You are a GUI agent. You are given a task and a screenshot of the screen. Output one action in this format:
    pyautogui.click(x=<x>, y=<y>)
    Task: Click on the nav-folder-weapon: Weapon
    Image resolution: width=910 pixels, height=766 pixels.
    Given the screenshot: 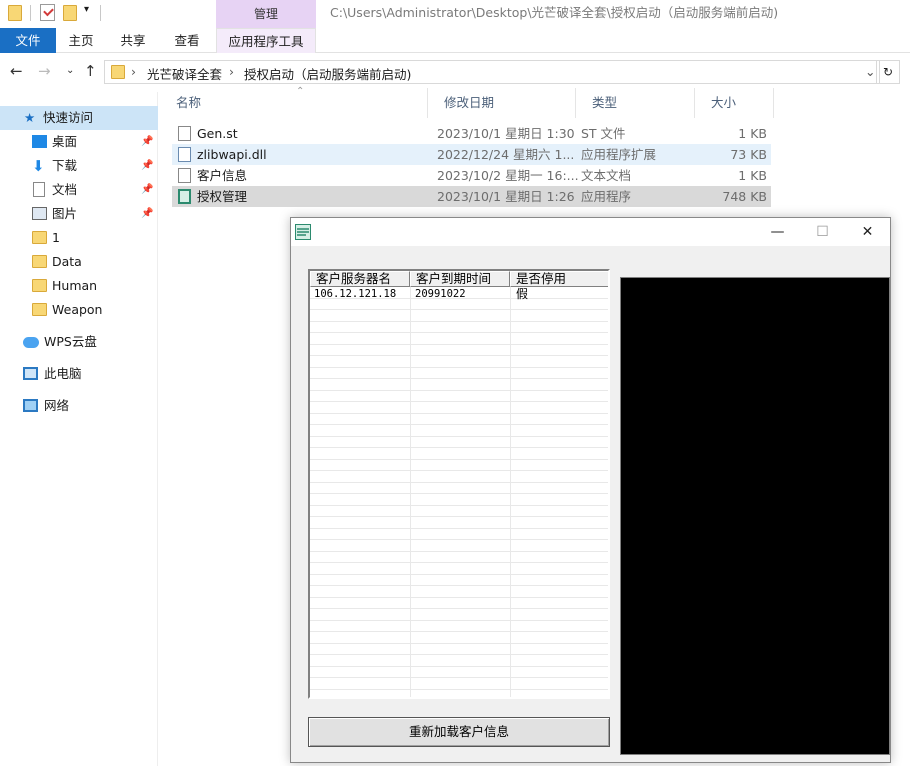 What is the action you would take?
    pyautogui.click(x=79, y=310)
    